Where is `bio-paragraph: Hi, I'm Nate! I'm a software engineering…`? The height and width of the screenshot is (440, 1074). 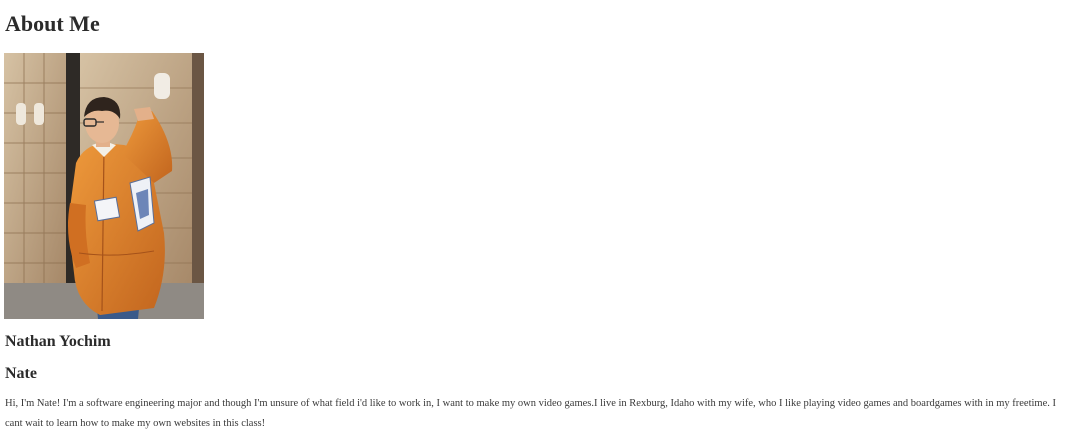
bio-paragraph: Hi, I'm Nate! I'm a software engineering… is located at coordinates (530, 413).